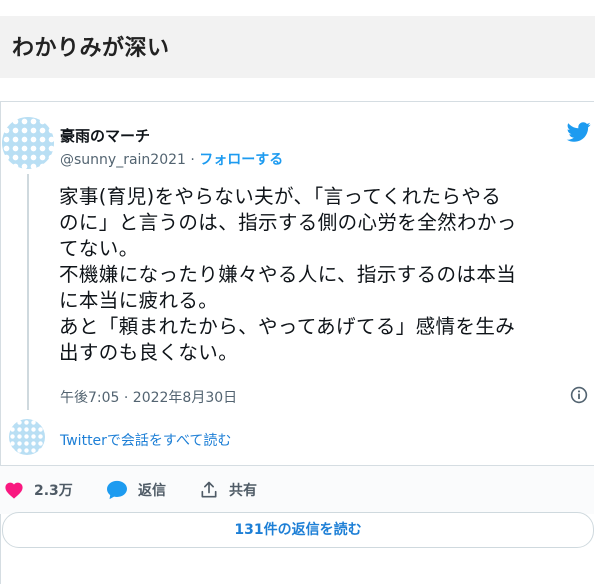 The image size is (595, 584). I want to click on like-button: 2.3万, so click(38, 490).